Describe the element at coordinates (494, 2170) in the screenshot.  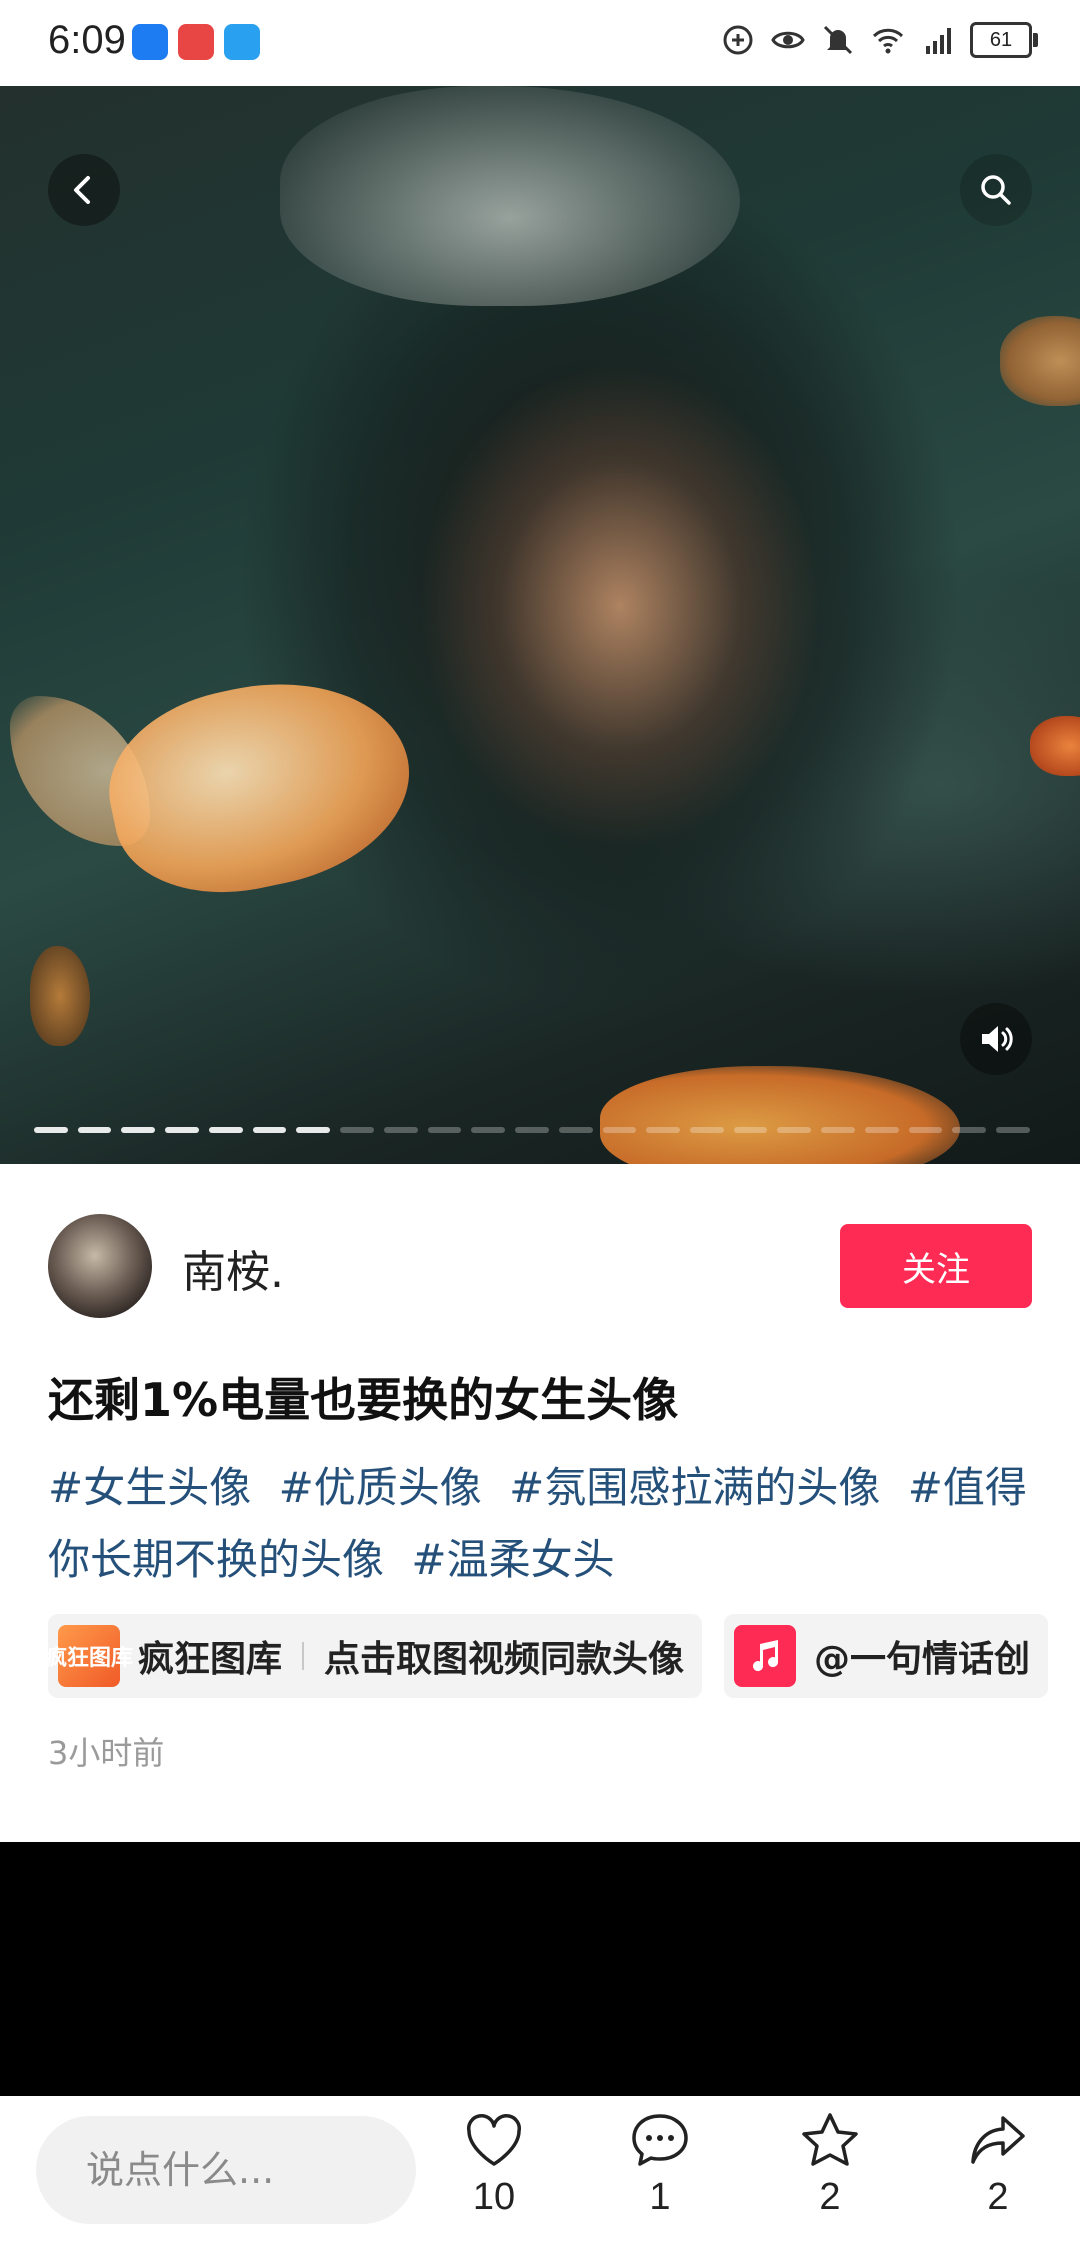
I see `like-button: 10` at that location.